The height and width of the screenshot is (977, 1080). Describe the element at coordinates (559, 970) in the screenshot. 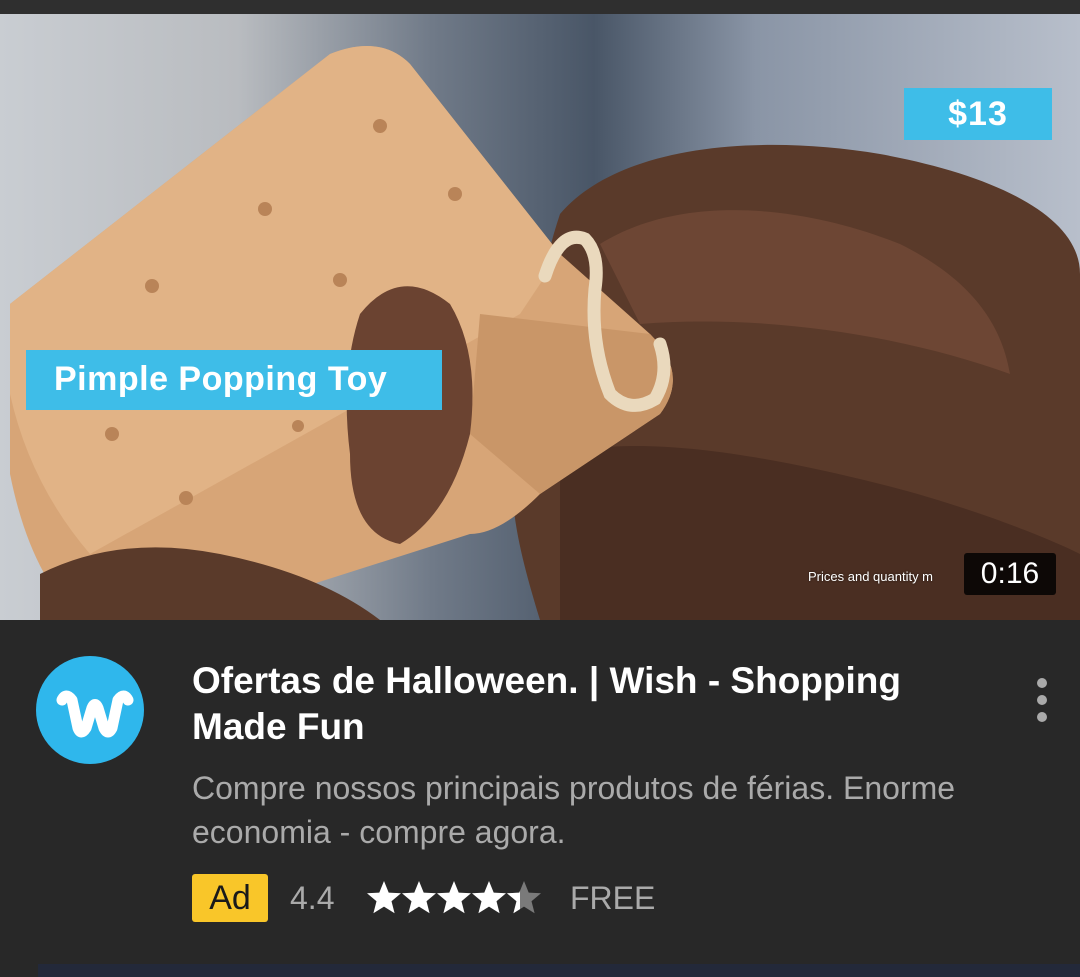

I see `next-item-edge` at that location.